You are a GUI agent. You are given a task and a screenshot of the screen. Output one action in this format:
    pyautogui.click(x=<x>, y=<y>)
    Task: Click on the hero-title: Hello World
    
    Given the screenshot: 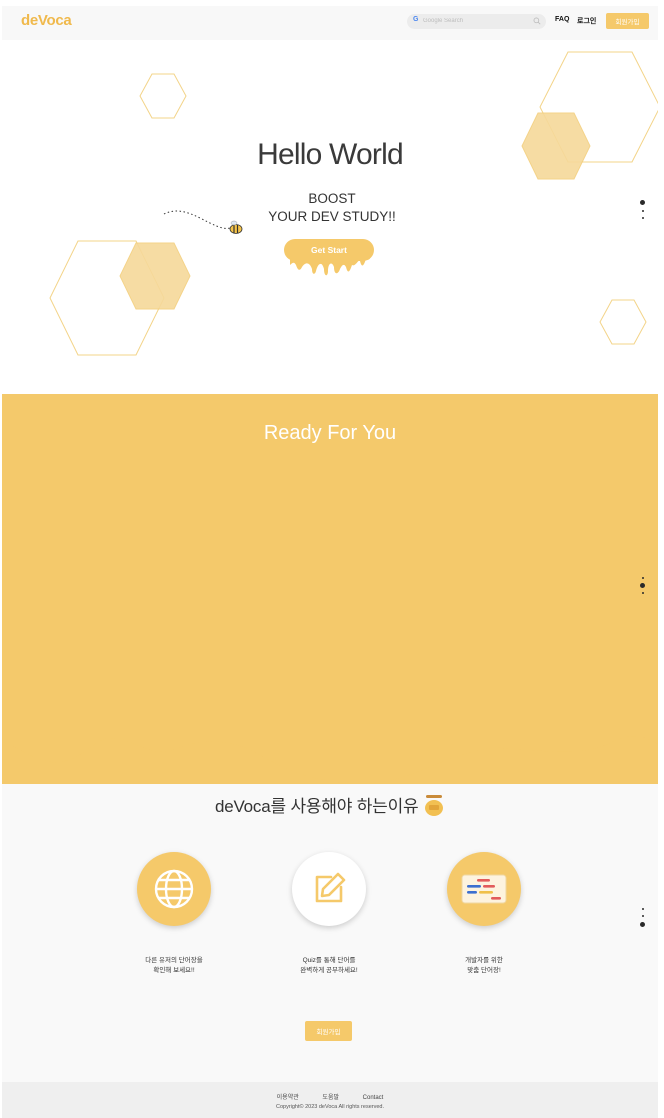 What is the action you would take?
    pyautogui.click(x=330, y=154)
    